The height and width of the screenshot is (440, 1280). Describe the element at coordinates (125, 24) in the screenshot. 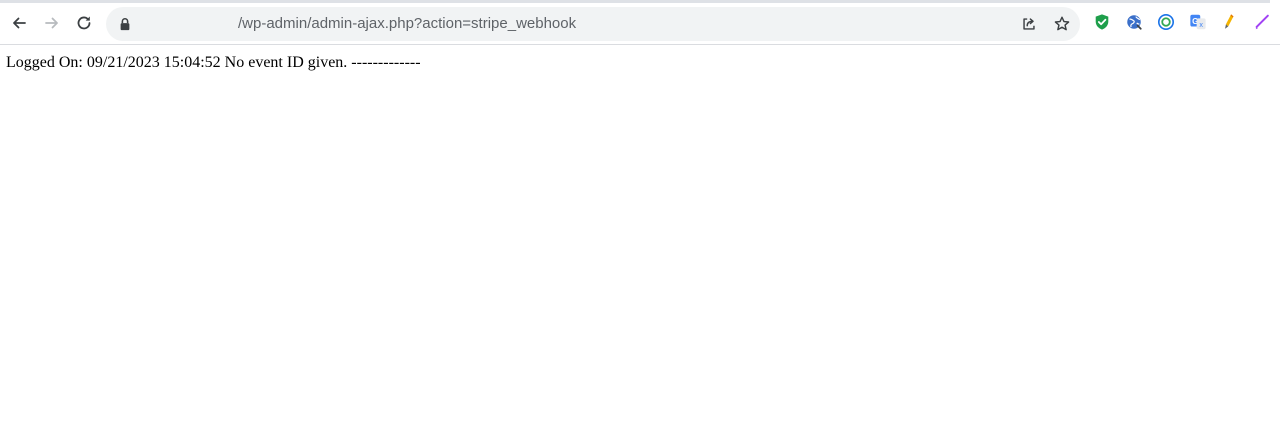

I see `lock-icon` at that location.